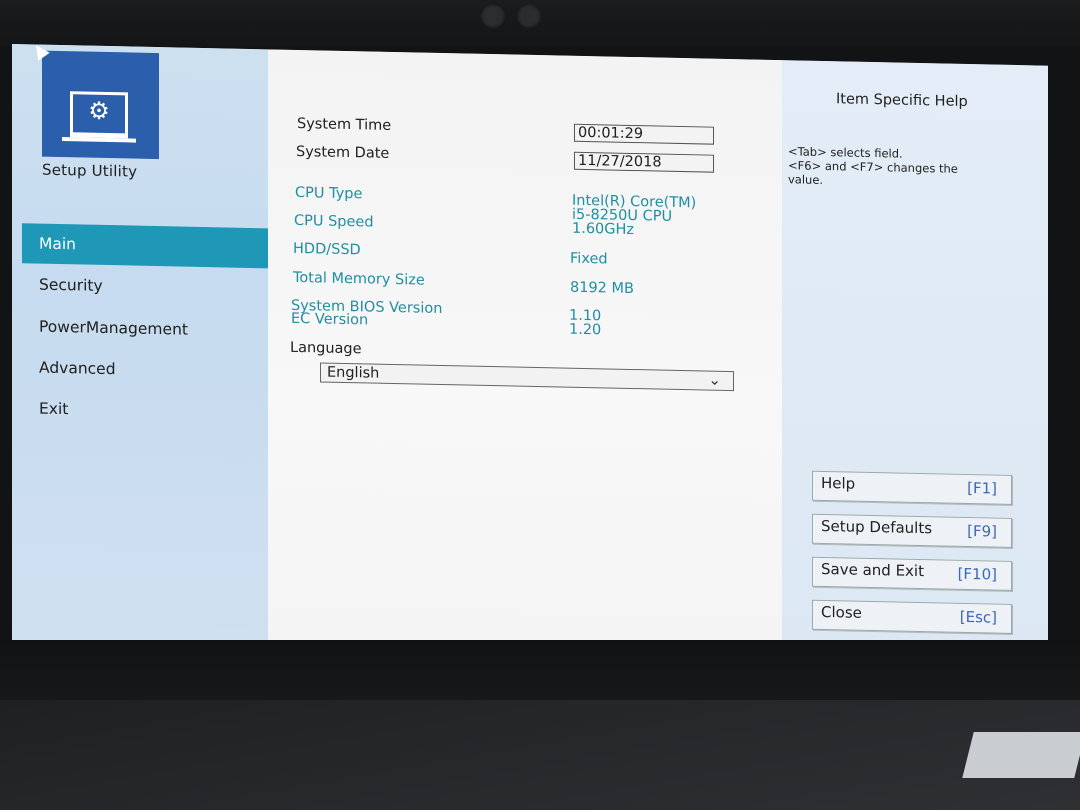 The height and width of the screenshot is (810, 1080). What do you see at coordinates (334, 221) in the screenshot?
I see `cpu-speed-label: CPU Speed` at bounding box center [334, 221].